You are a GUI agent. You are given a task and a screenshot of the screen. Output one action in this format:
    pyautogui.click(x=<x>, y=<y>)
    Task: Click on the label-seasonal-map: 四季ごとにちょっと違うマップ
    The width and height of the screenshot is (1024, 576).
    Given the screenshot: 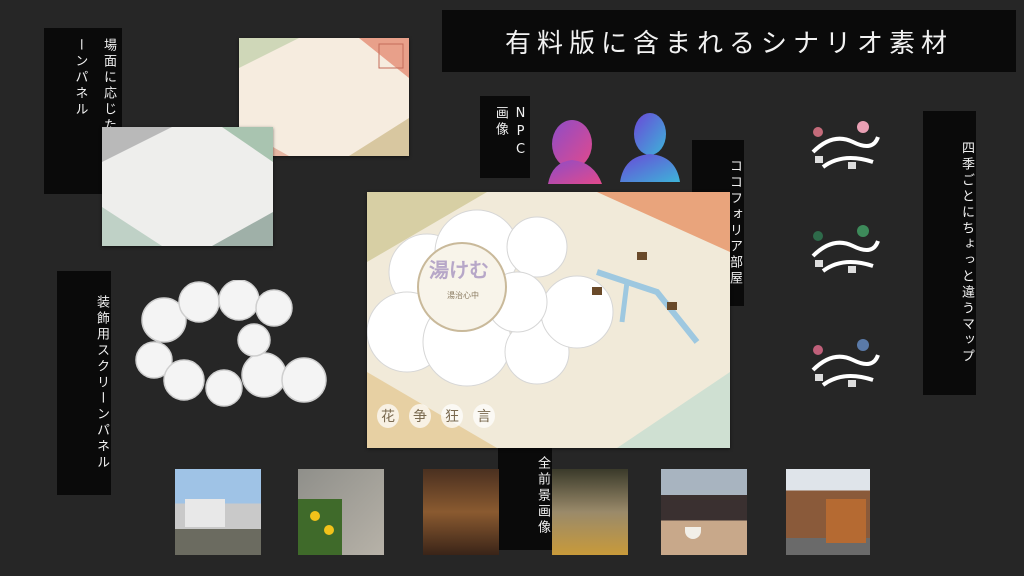 What is the action you would take?
    pyautogui.click(x=949, y=253)
    